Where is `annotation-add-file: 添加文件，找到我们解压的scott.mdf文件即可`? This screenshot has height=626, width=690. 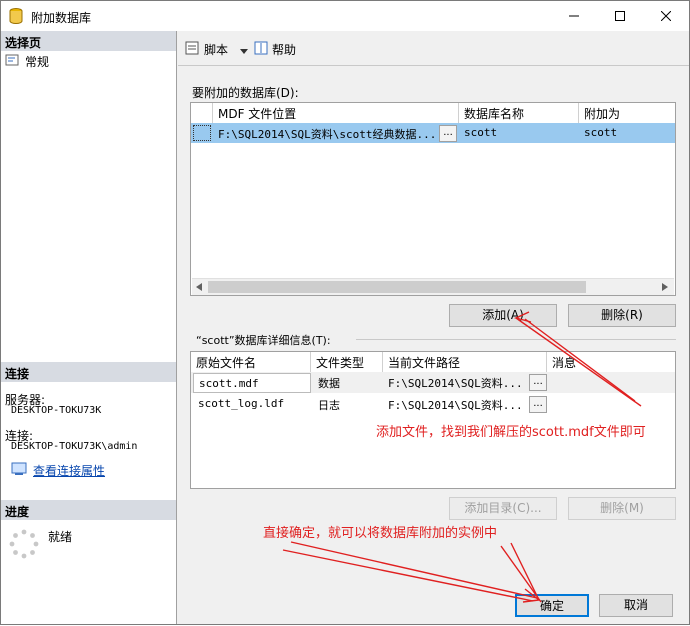 annotation-add-file: 添加文件，找到我们解压的scott.mdf文件即可 is located at coordinates (511, 432).